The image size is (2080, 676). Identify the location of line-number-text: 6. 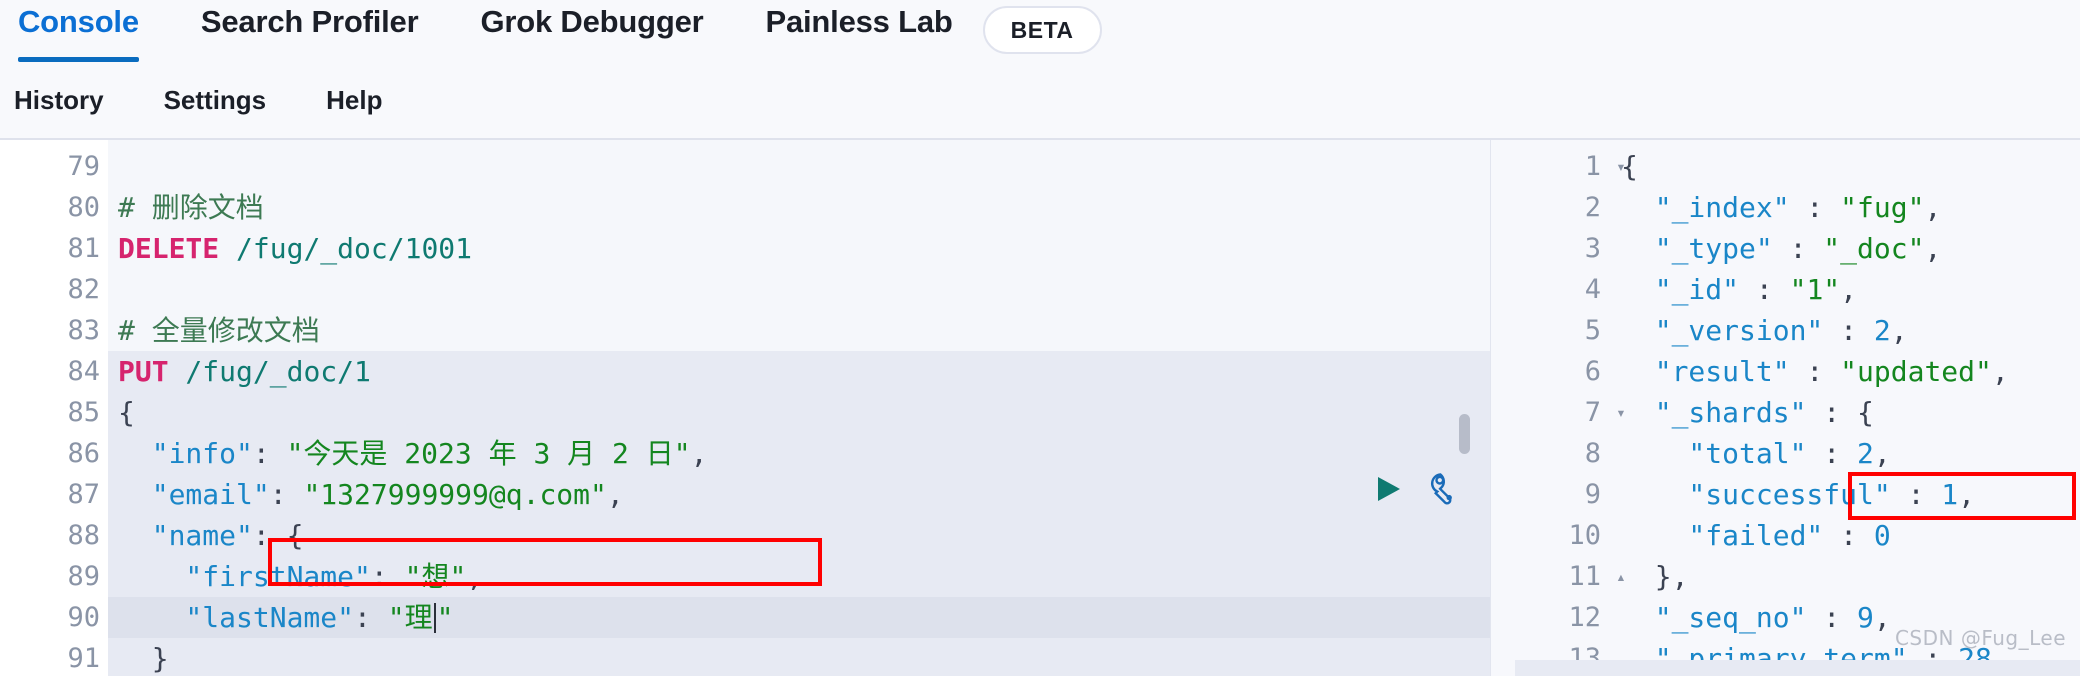
(1592, 371).